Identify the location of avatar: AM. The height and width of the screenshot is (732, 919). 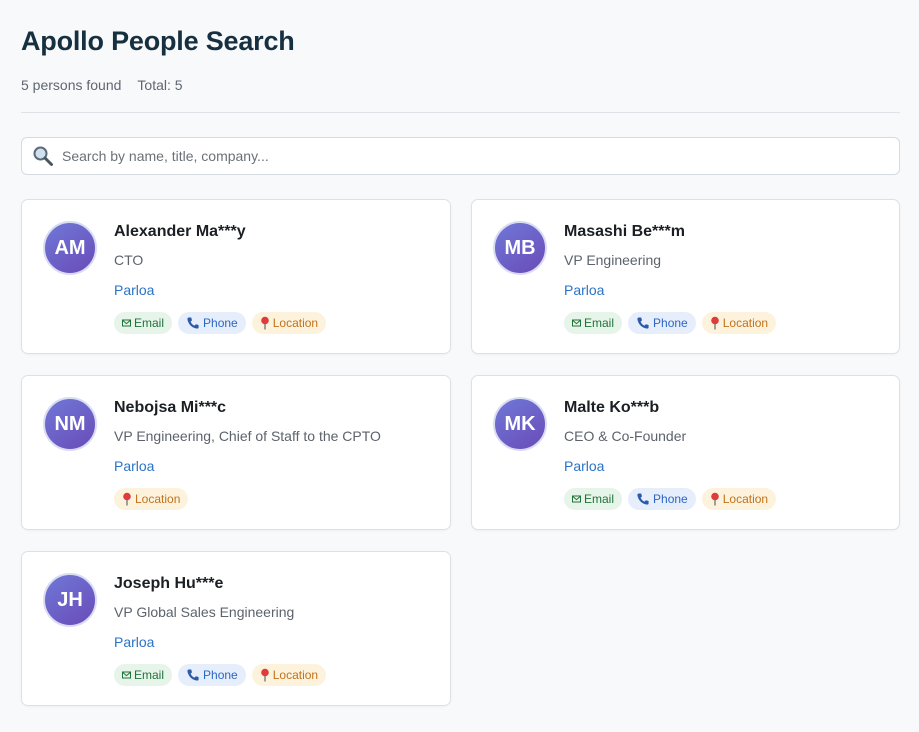
(70, 248).